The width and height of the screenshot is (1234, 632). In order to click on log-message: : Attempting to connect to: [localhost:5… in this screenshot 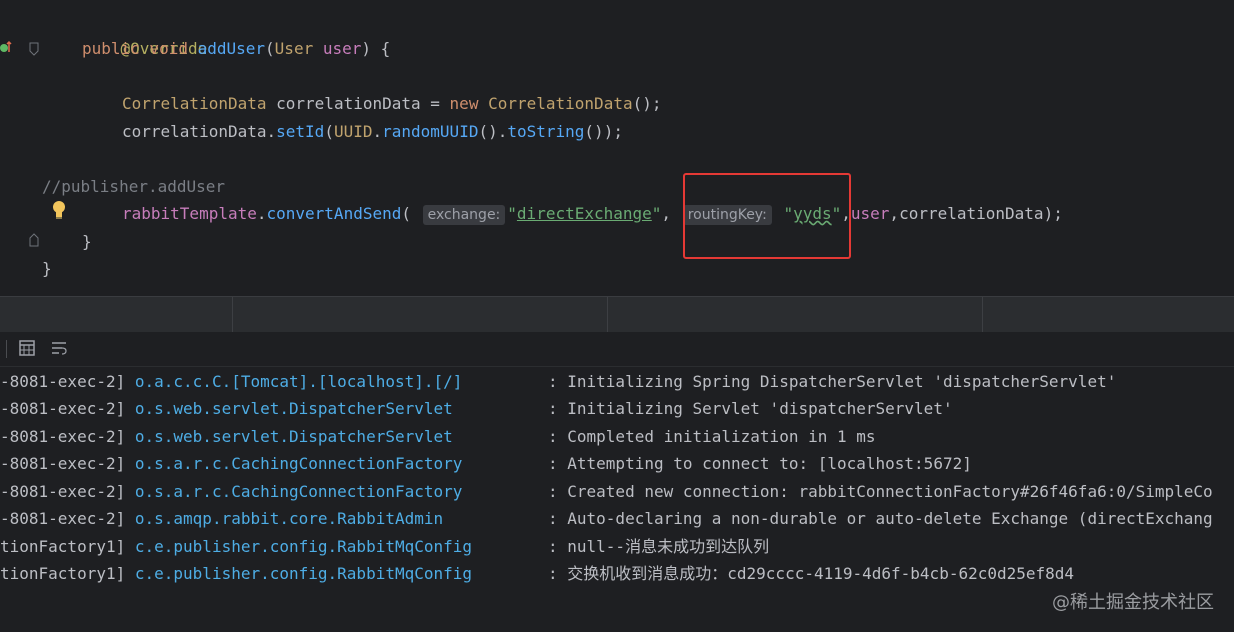, I will do `click(760, 463)`.